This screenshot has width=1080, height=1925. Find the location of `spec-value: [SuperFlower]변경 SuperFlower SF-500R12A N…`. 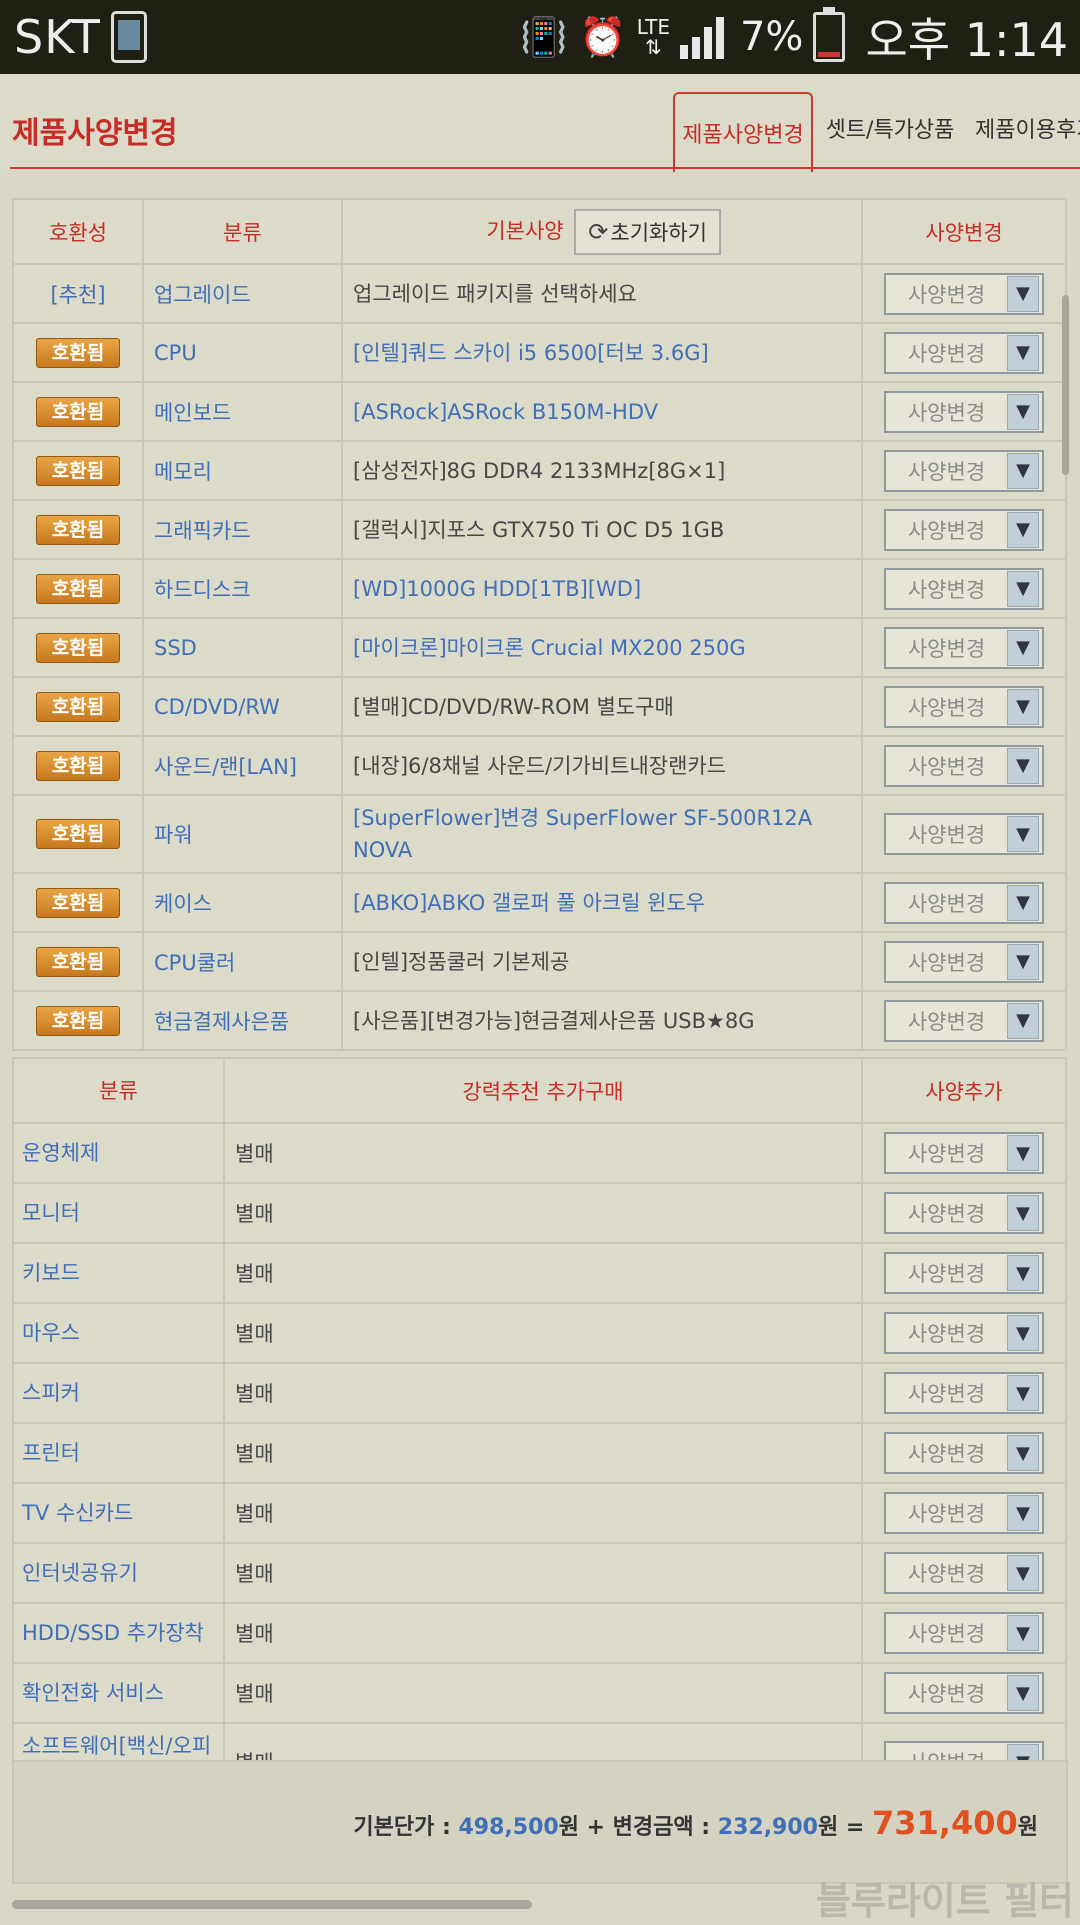

spec-value: [SuperFlower]변경 SuperFlower SF-500R12A N… is located at coordinates (602, 834).